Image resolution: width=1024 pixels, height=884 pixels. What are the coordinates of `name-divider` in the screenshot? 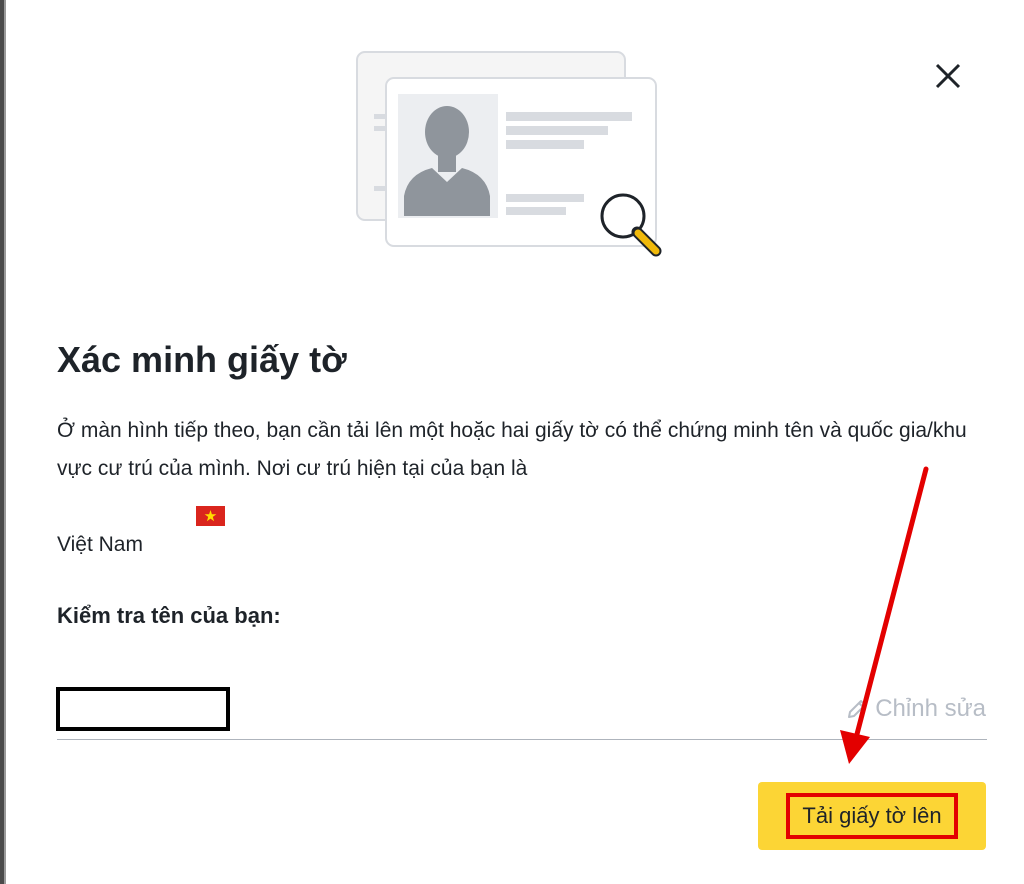 It's located at (522, 739).